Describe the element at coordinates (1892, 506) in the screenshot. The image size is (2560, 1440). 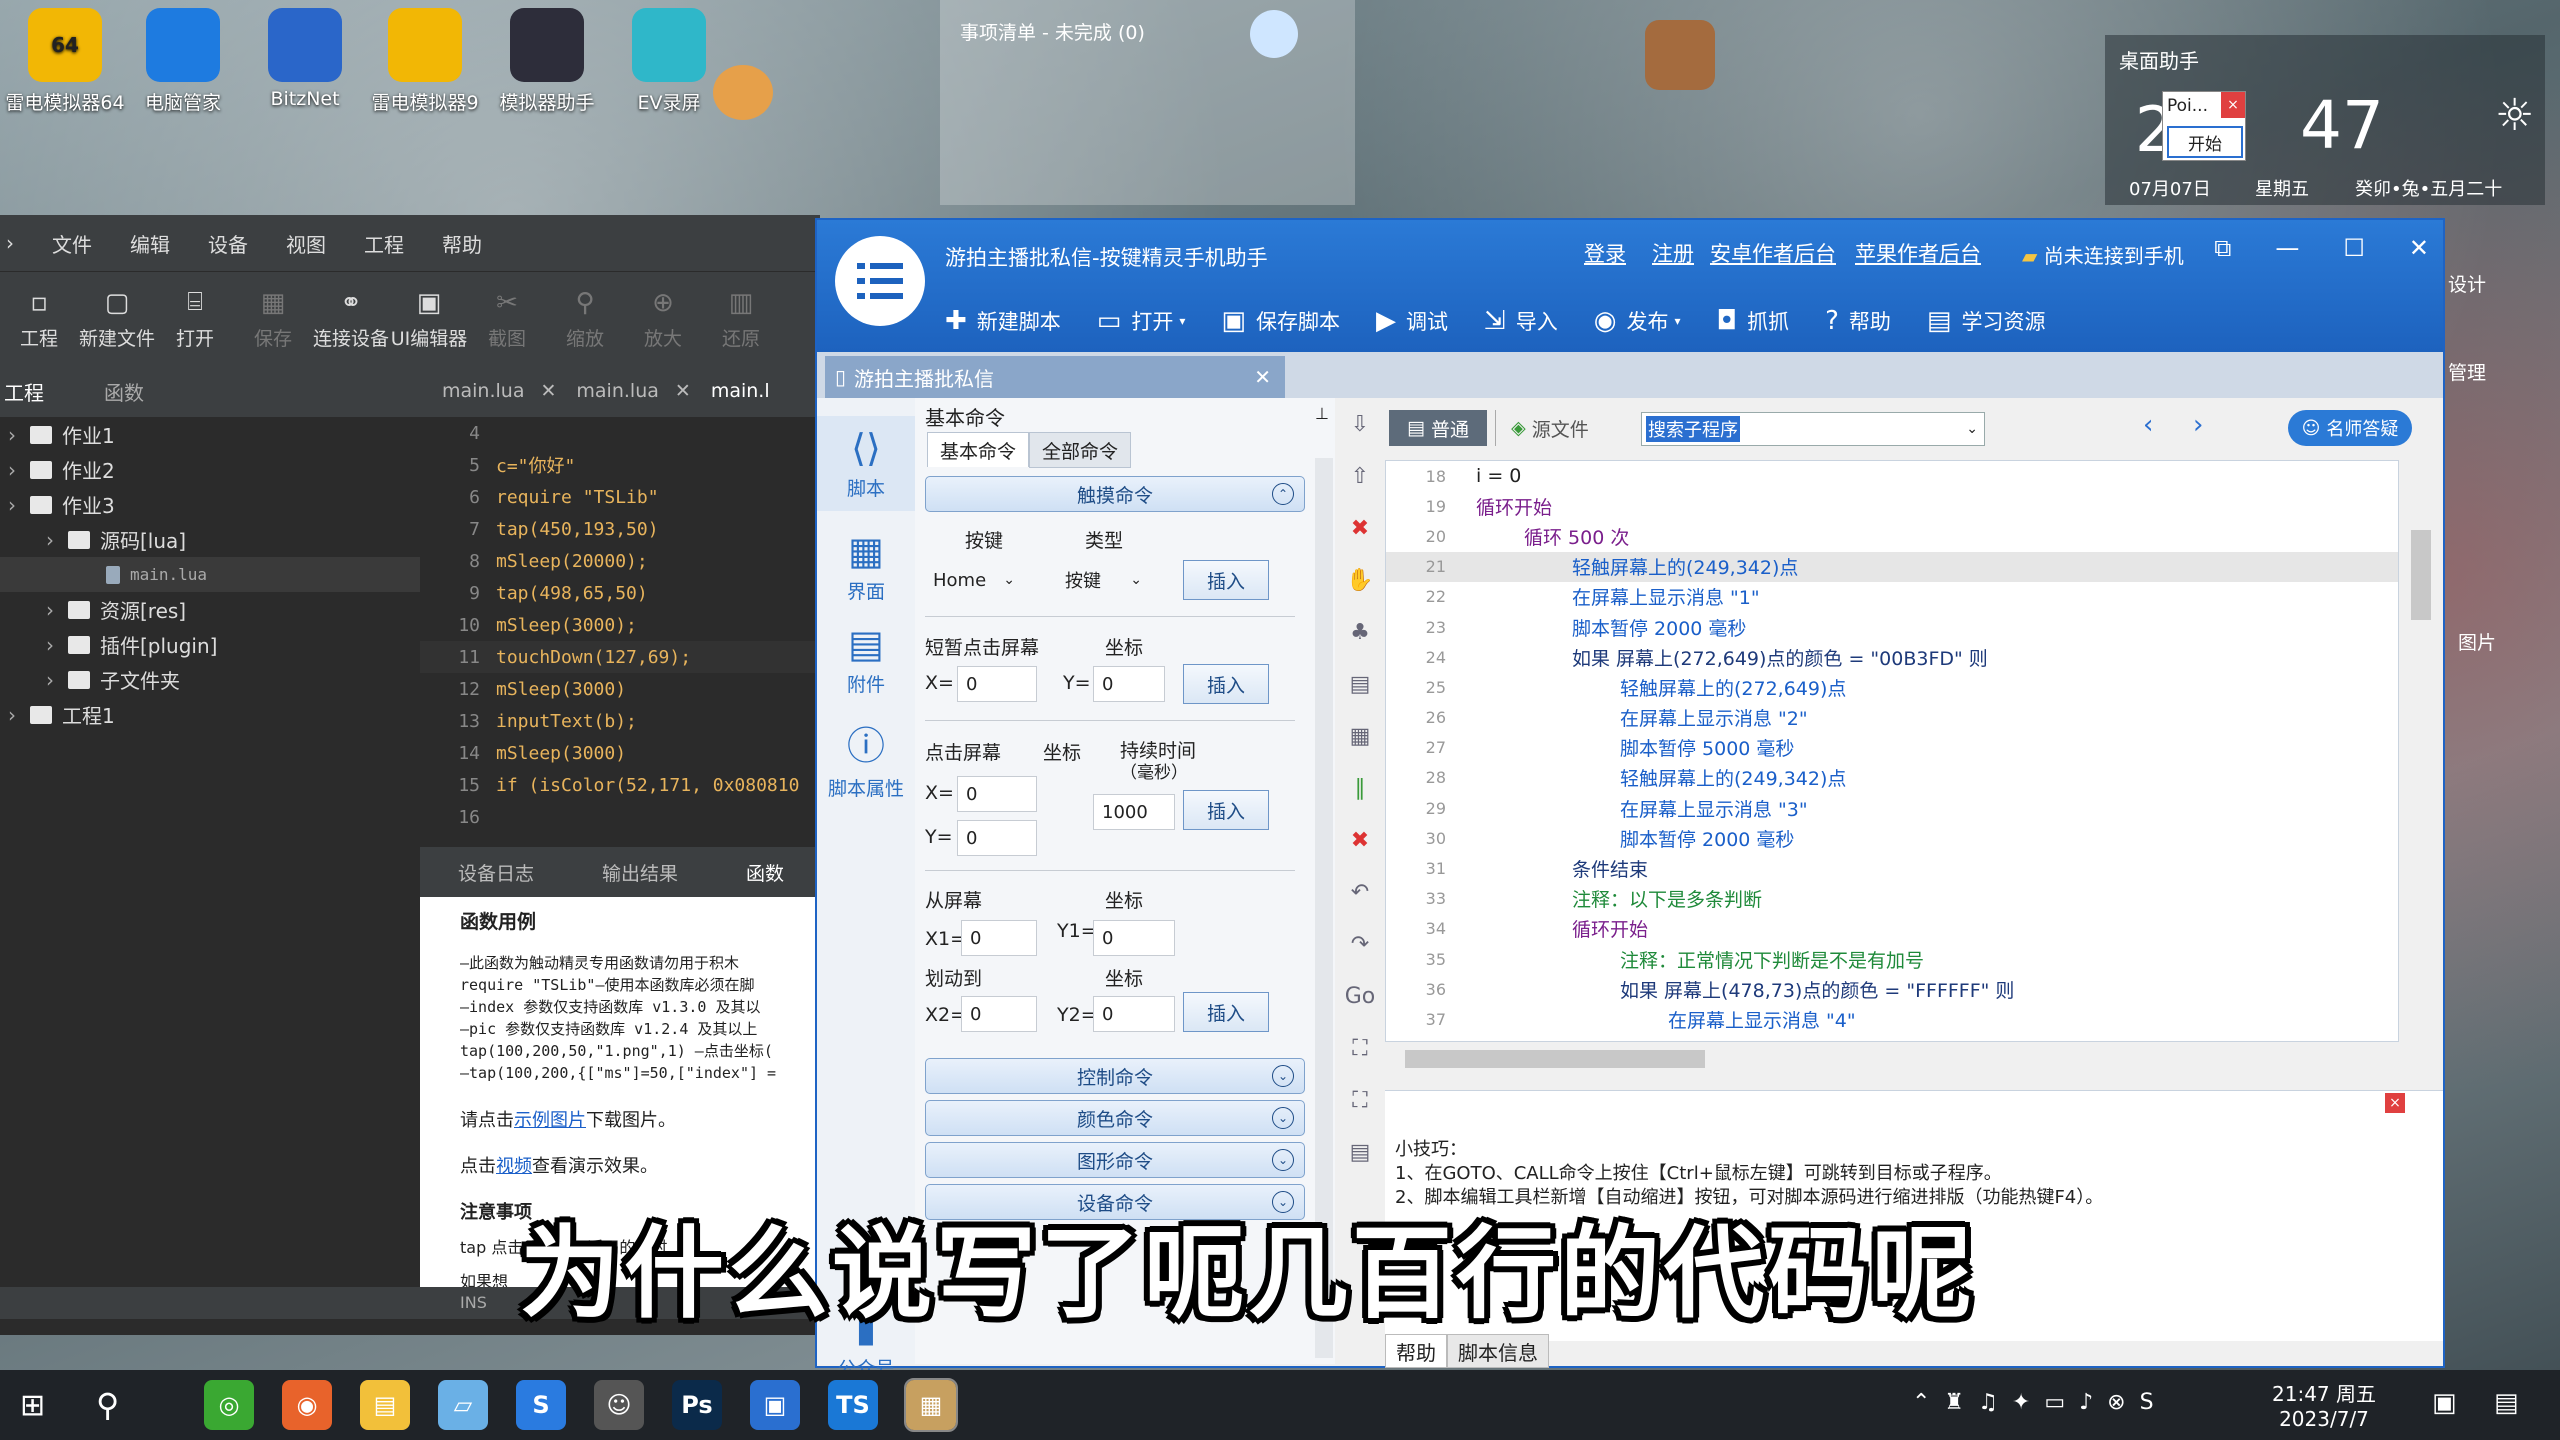
I see `script-line: 19 循环开始` at that location.